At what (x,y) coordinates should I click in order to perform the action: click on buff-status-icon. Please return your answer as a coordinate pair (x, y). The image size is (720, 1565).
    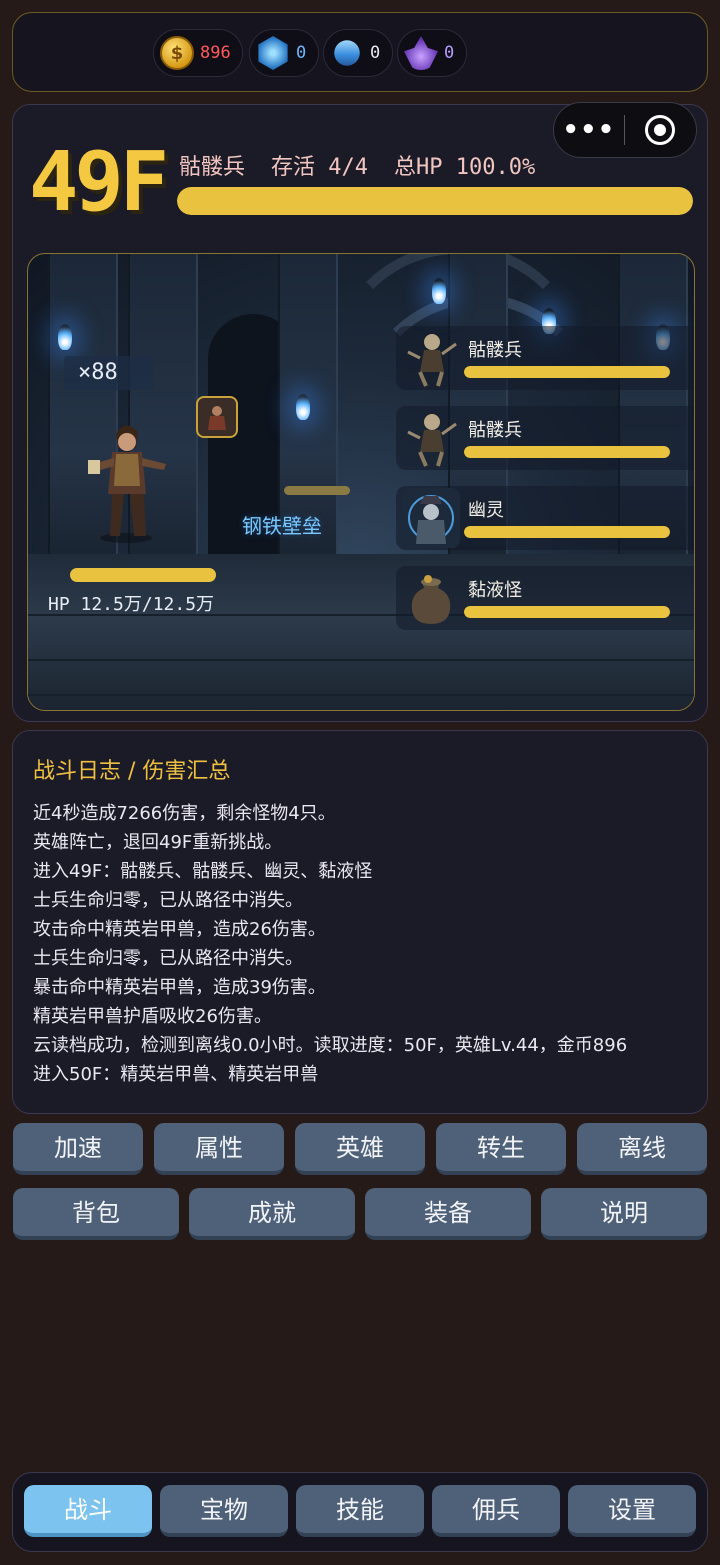
    Looking at the image, I should click on (217, 417).